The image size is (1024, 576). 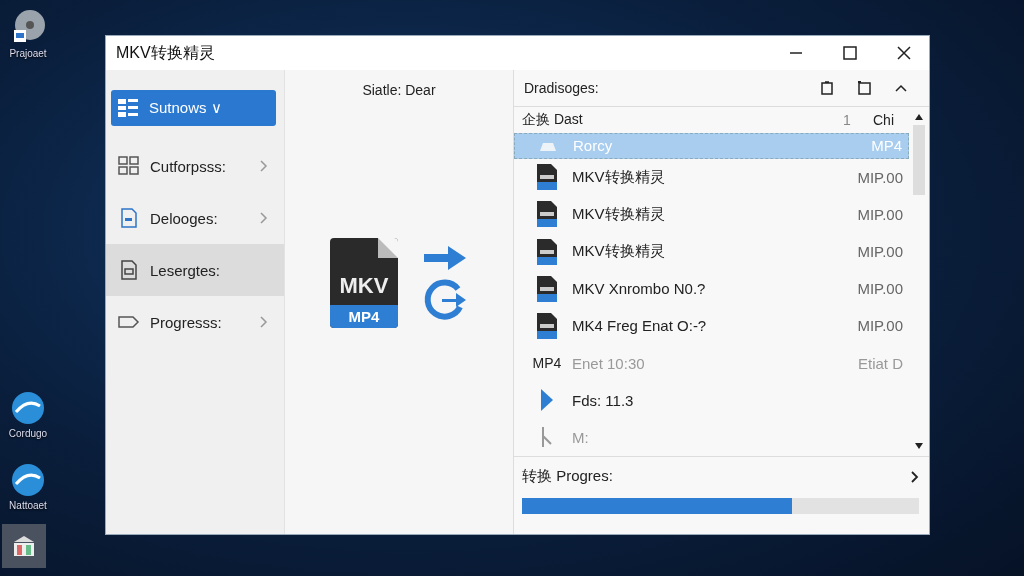 What do you see at coordinates (901, 88) in the screenshot?
I see `collapse-icon` at bounding box center [901, 88].